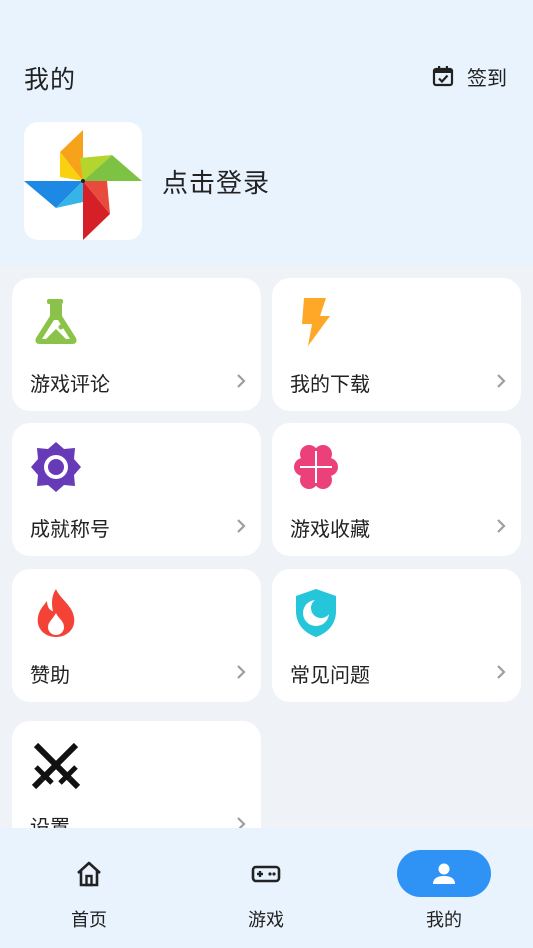  Describe the element at coordinates (316, 322) in the screenshot. I see `lightning-icon` at that location.